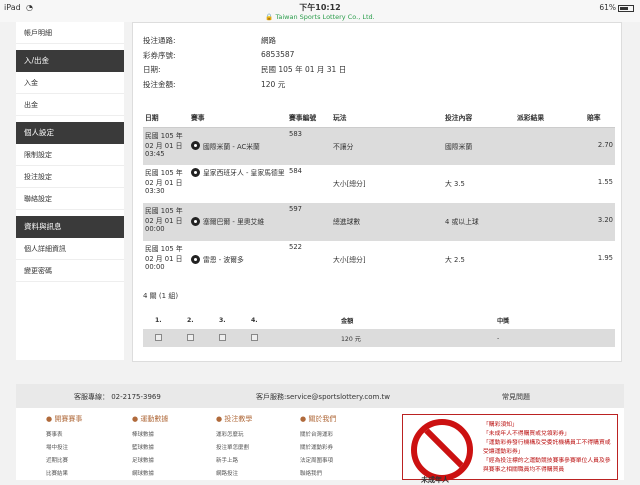 Image resolution: width=640 pixels, height=485 pixels. What do you see at coordinates (152, 69) in the screenshot?
I see `label-date: 日期:` at bounding box center [152, 69].